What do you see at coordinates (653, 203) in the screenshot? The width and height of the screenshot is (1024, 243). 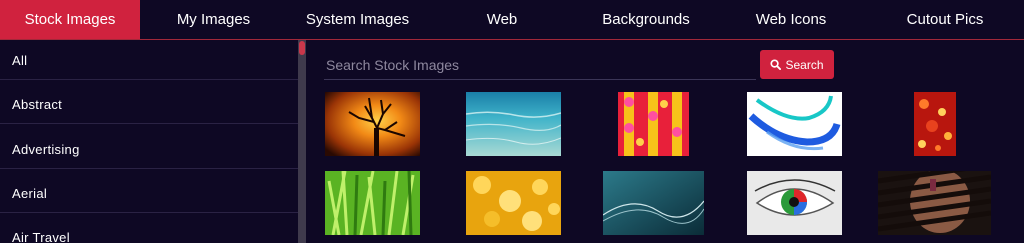 I see `thumbnail-teal-waves` at bounding box center [653, 203].